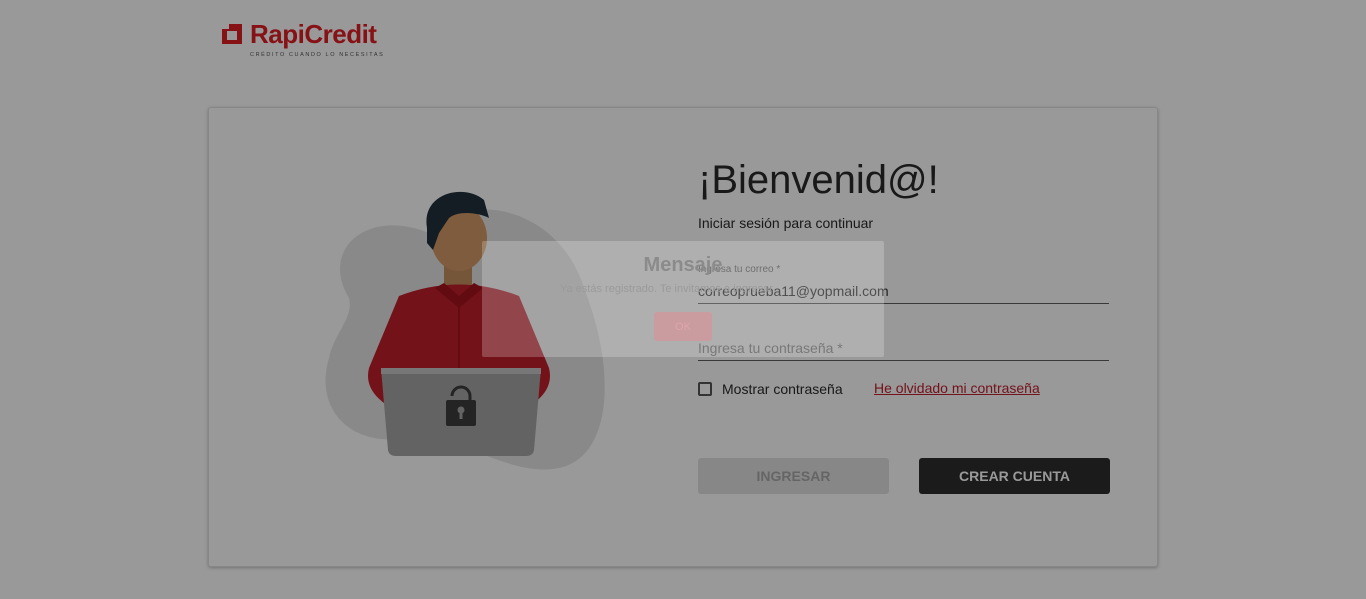 The height and width of the screenshot is (599, 1366). I want to click on dialog-title: Mensaje, so click(683, 265).